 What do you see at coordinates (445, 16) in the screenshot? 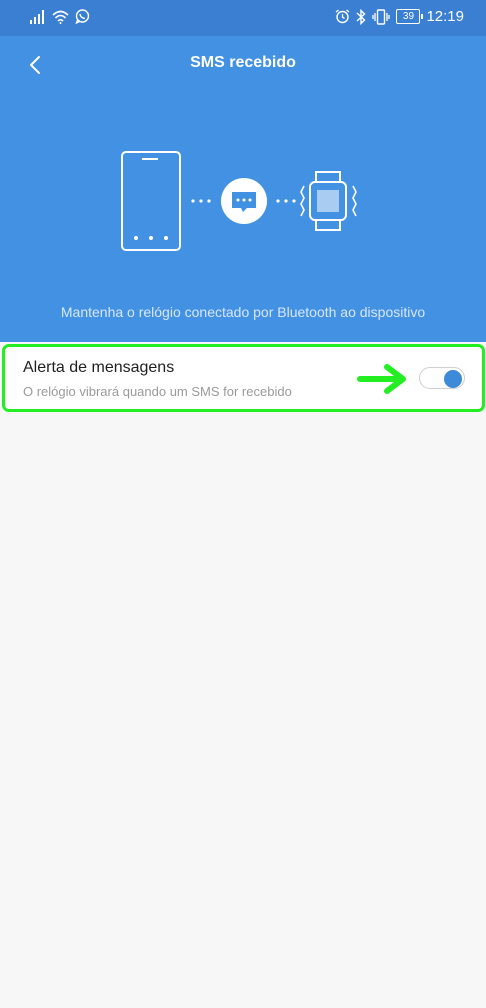
I see `status-time: 12:19` at bounding box center [445, 16].